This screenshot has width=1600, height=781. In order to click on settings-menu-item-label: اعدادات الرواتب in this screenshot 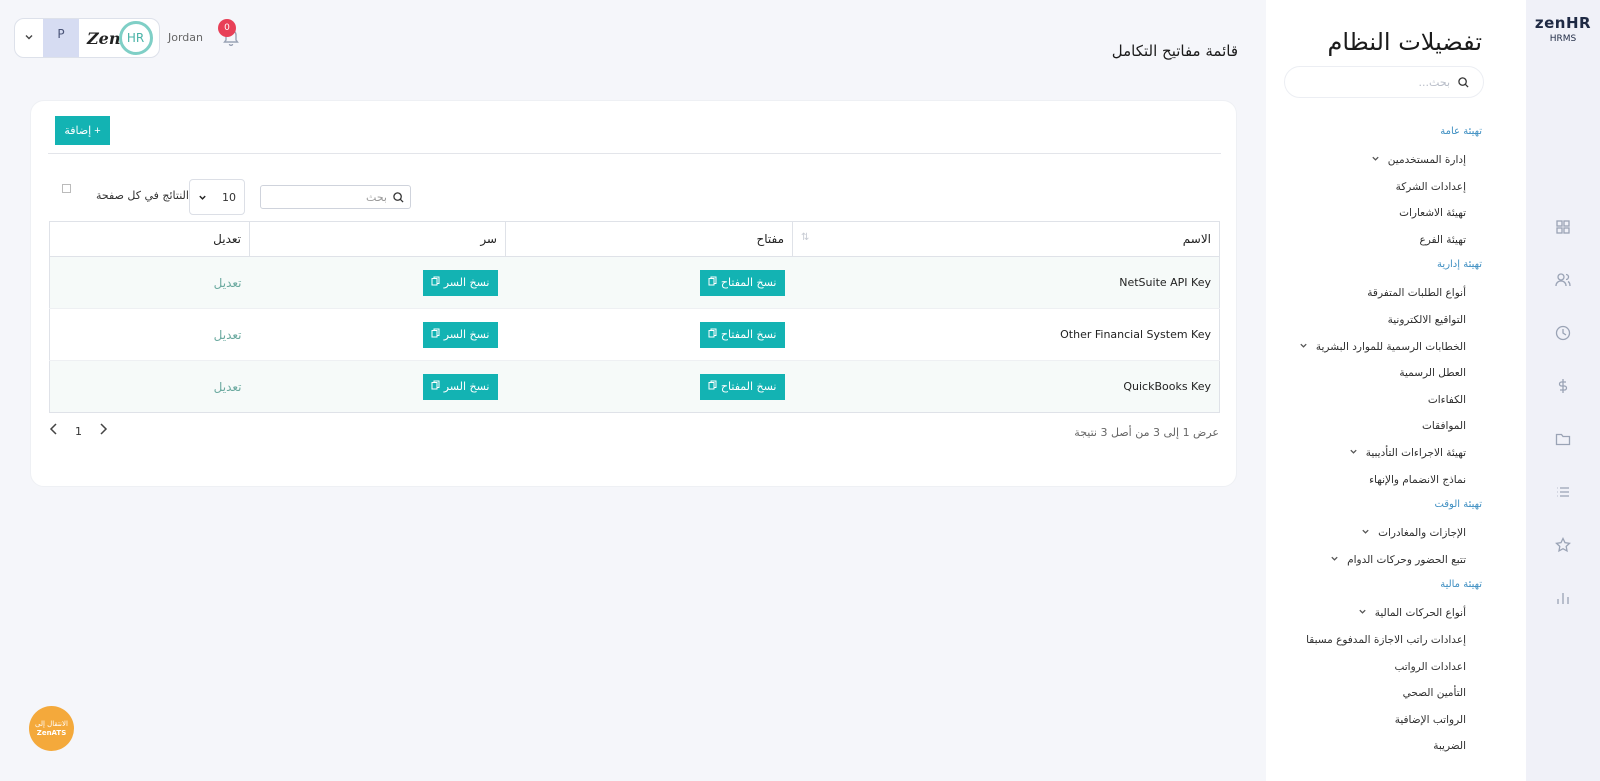, I will do `click(1430, 666)`.